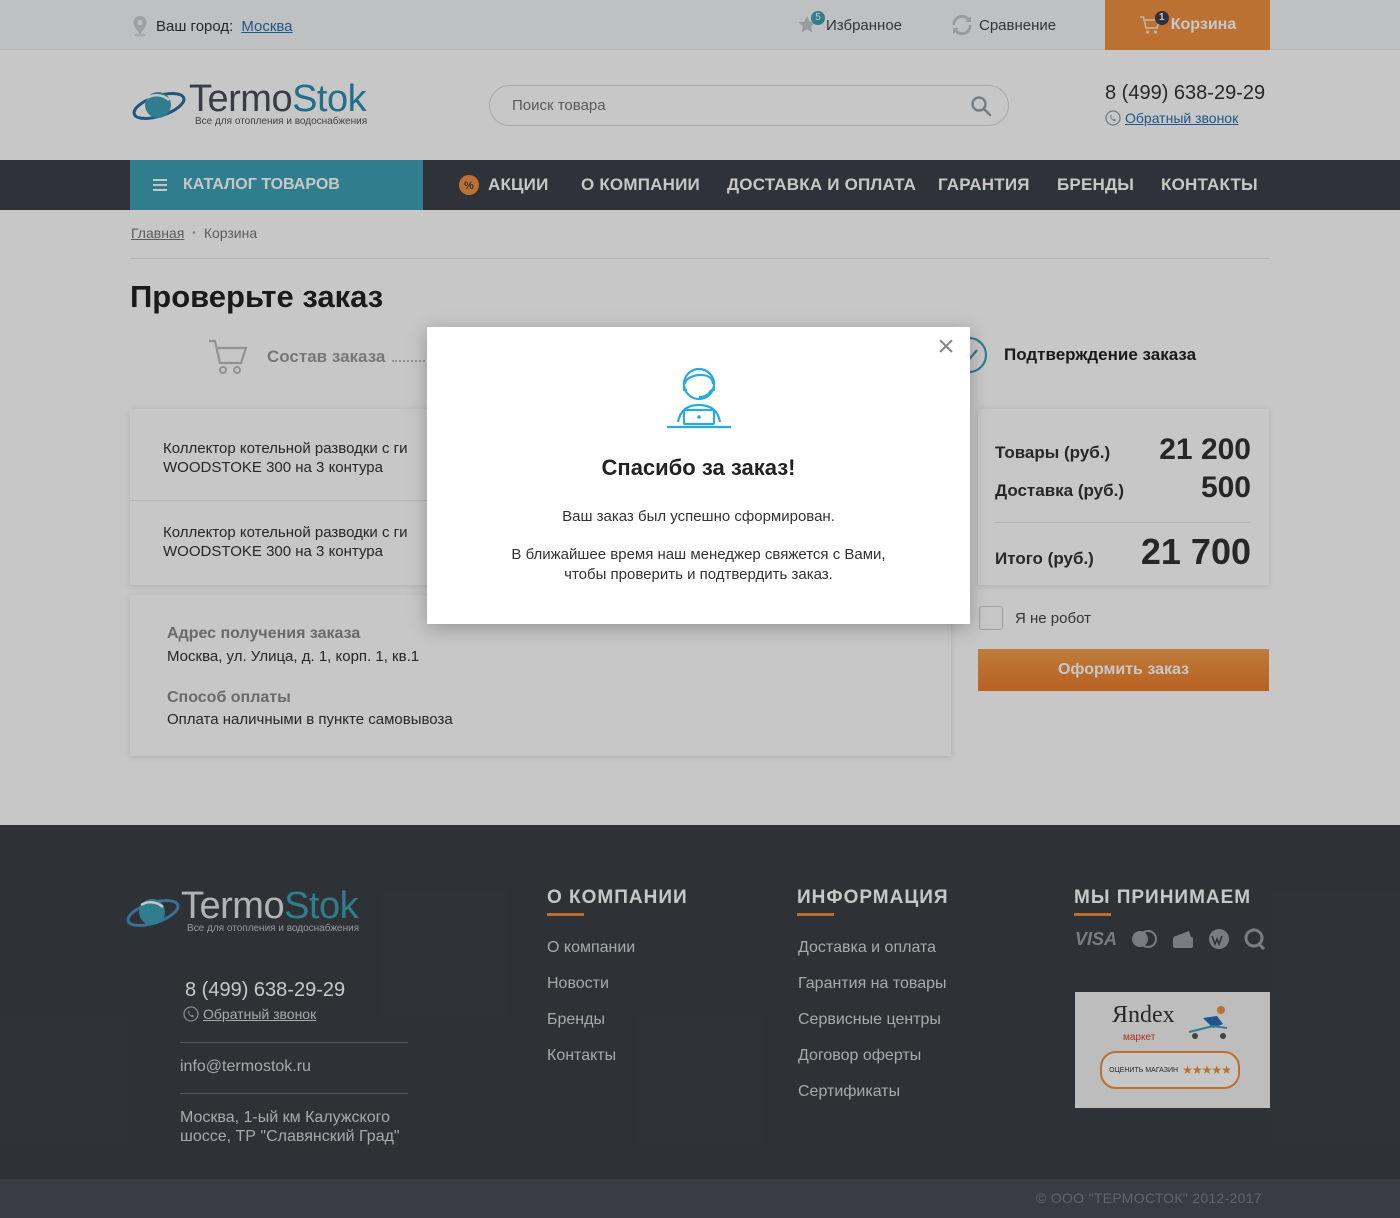 Image resolution: width=1400 pixels, height=1218 pixels. I want to click on modal-title: Спасибо за заказ!, so click(698, 467).